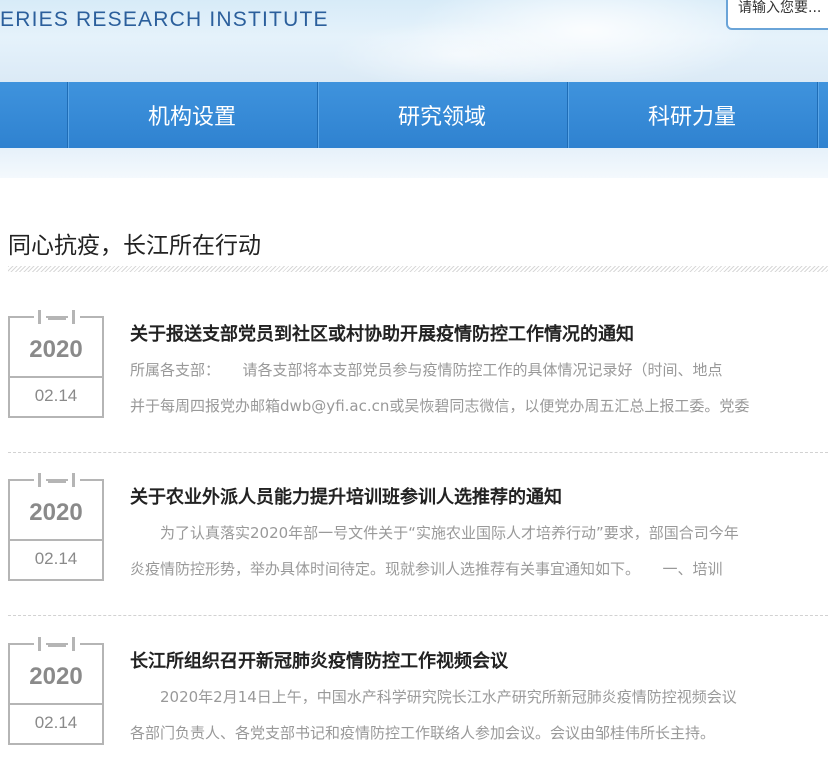 This screenshot has width=828, height=771. Describe the element at coordinates (346, 496) in the screenshot. I see `news-title-link: 关于农业外派人员能力提升培训班参训人选推荐的通知` at that location.